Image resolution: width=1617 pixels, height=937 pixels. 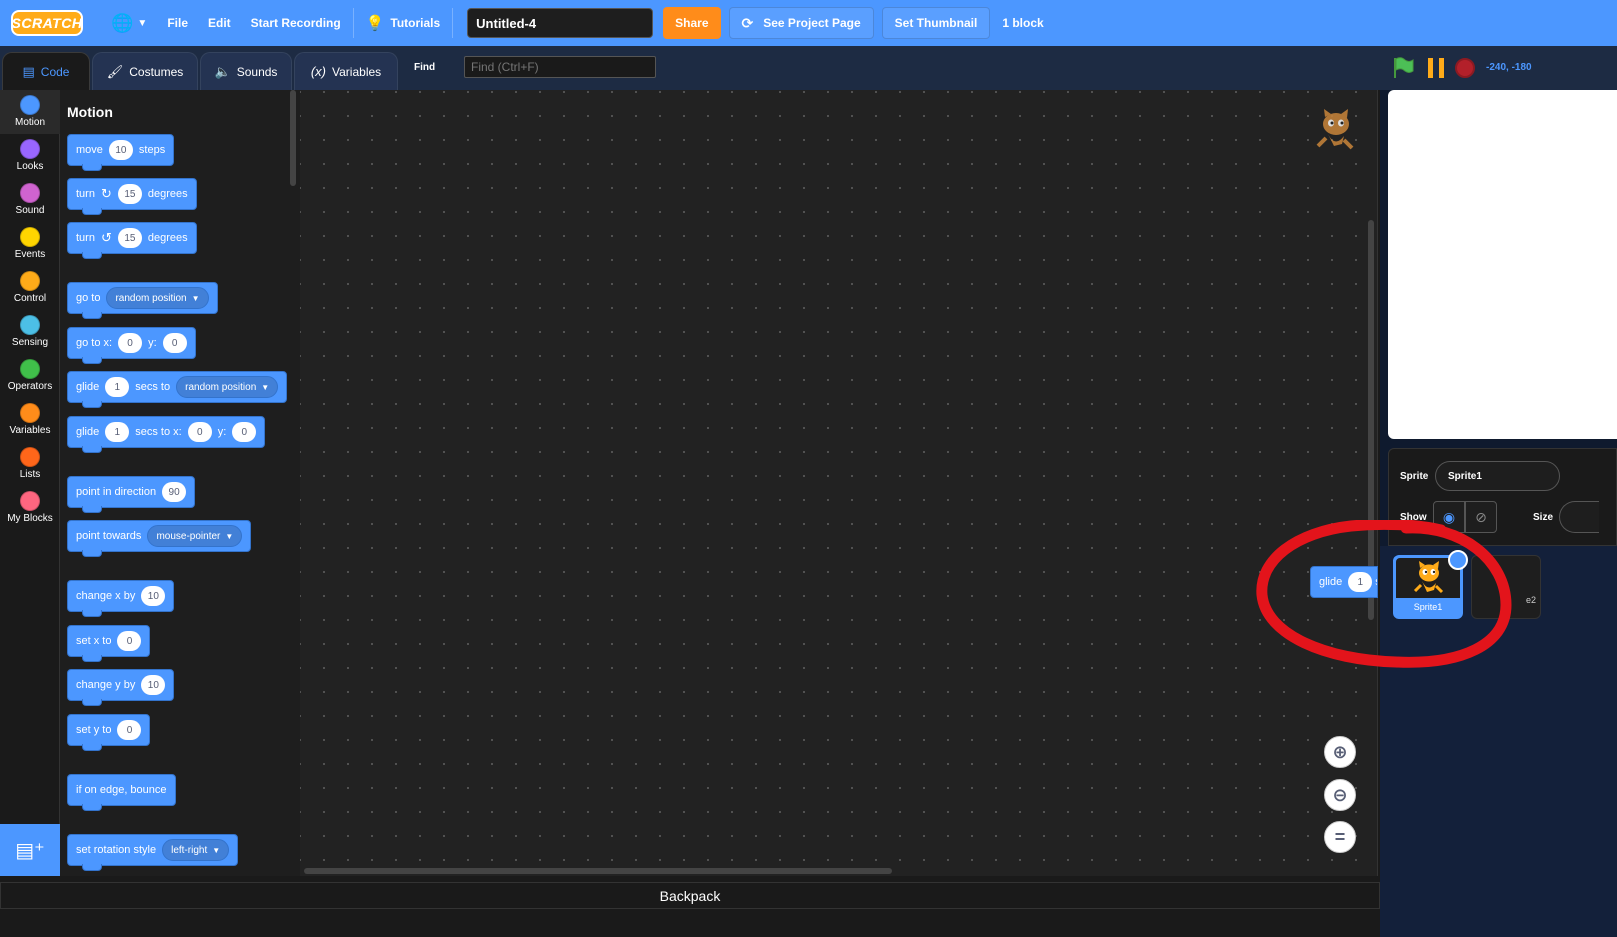 What do you see at coordinates (1449, 517) in the screenshot?
I see `show-sprite-button: ◉` at bounding box center [1449, 517].